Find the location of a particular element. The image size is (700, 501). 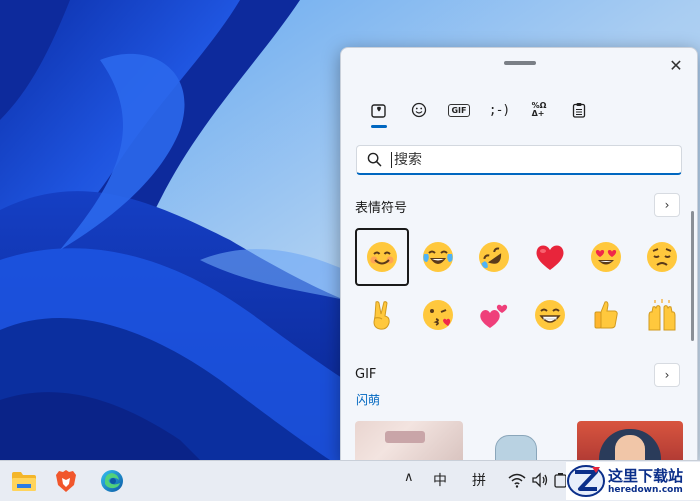

emoji-raising-hands is located at coordinates (662, 315).